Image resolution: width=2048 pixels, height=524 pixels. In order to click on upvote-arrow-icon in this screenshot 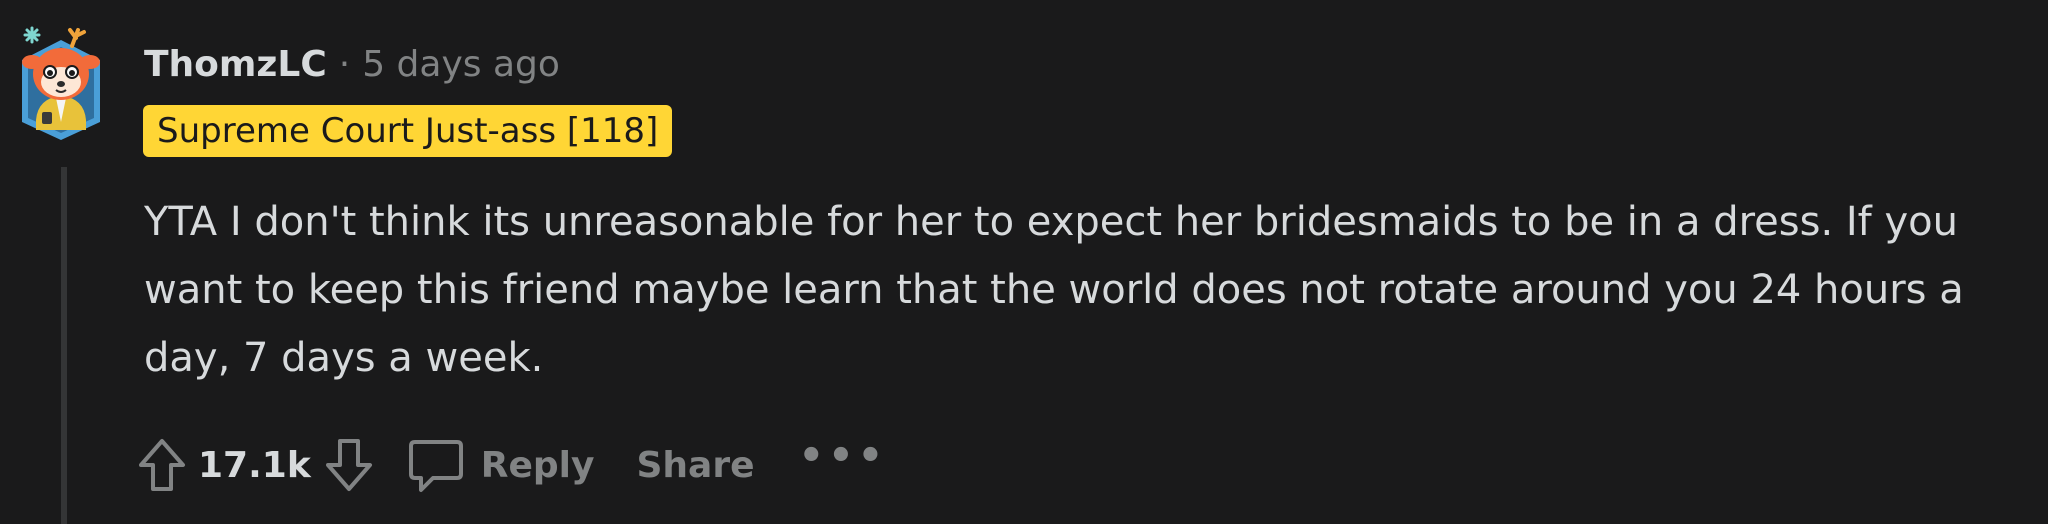, I will do `click(162, 465)`.